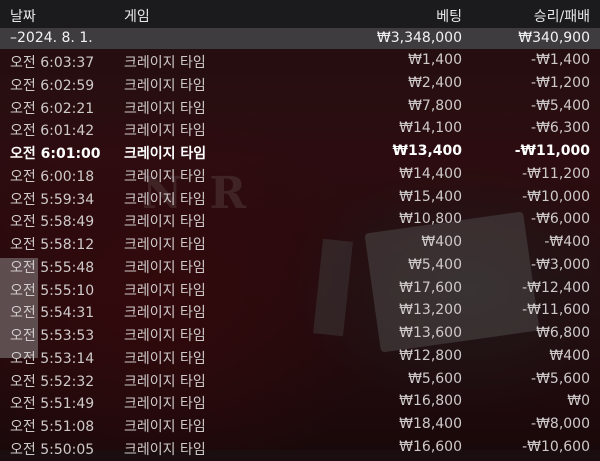 The height and width of the screenshot is (461, 600). What do you see at coordinates (449, 16) in the screenshot?
I see `column-header-bet: 베팅` at bounding box center [449, 16].